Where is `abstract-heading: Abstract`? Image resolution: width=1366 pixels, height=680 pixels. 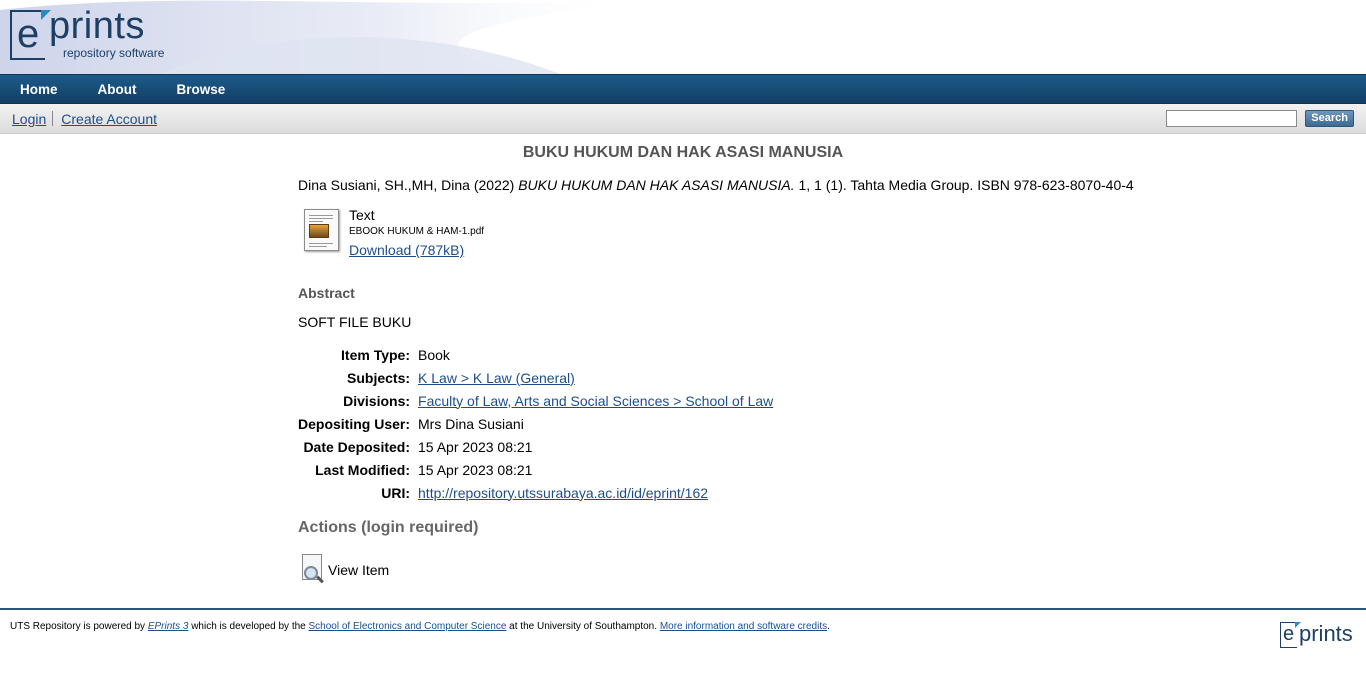 abstract-heading: Abstract is located at coordinates (326, 293).